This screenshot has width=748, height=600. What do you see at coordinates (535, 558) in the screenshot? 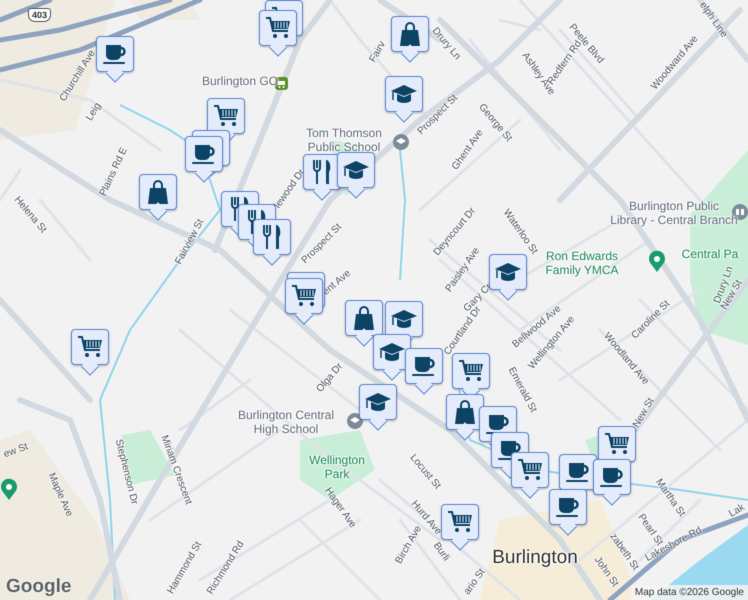
I see `city-label: Burlington` at bounding box center [535, 558].